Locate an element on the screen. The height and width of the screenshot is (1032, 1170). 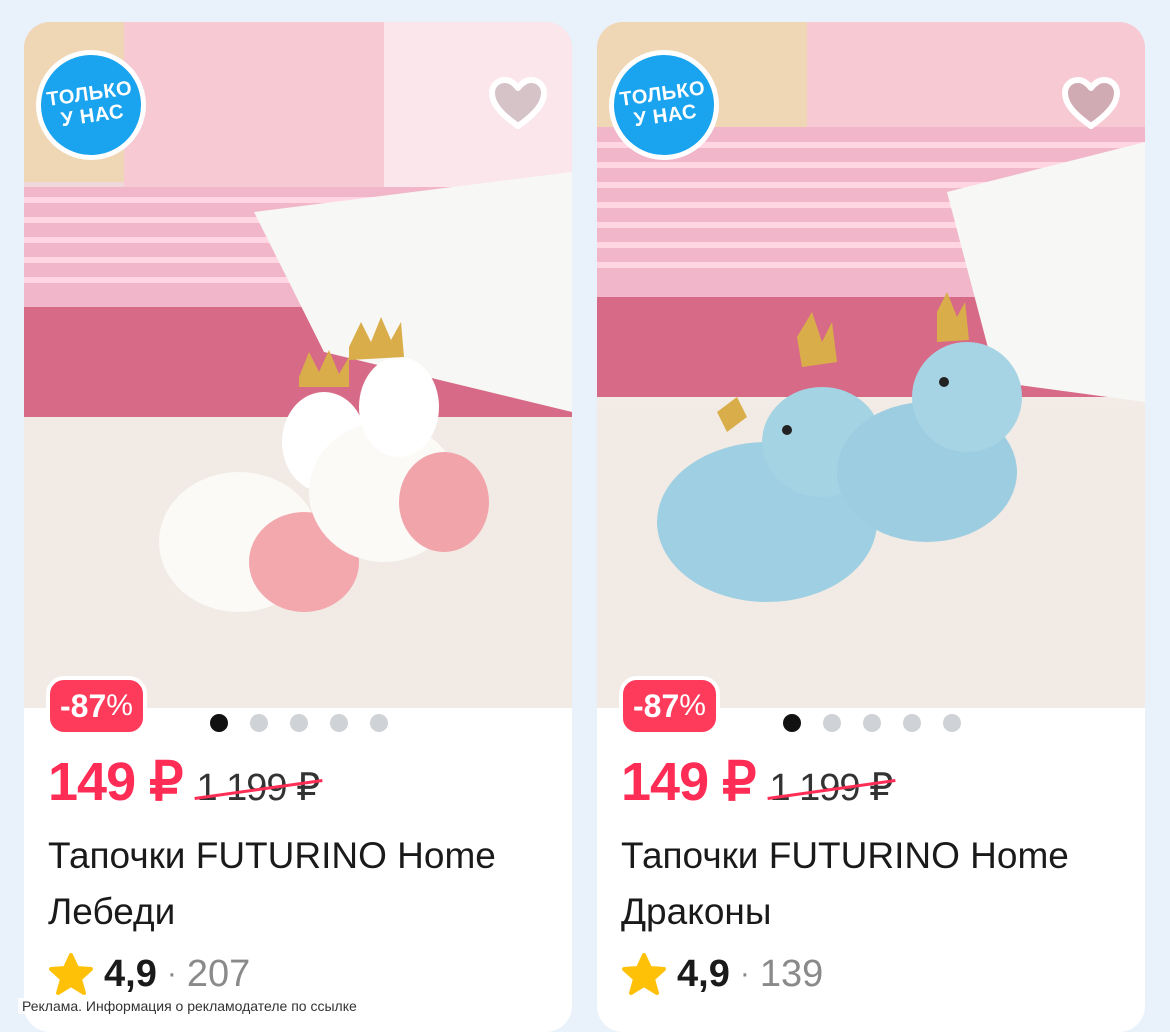
reviews-count: 139 is located at coordinates (791, 973).